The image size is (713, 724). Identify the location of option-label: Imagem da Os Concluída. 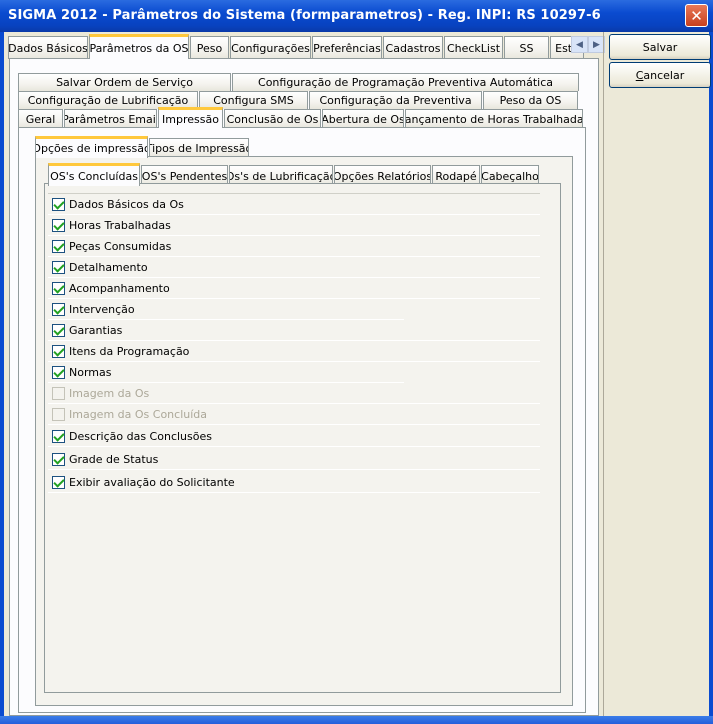
(138, 414).